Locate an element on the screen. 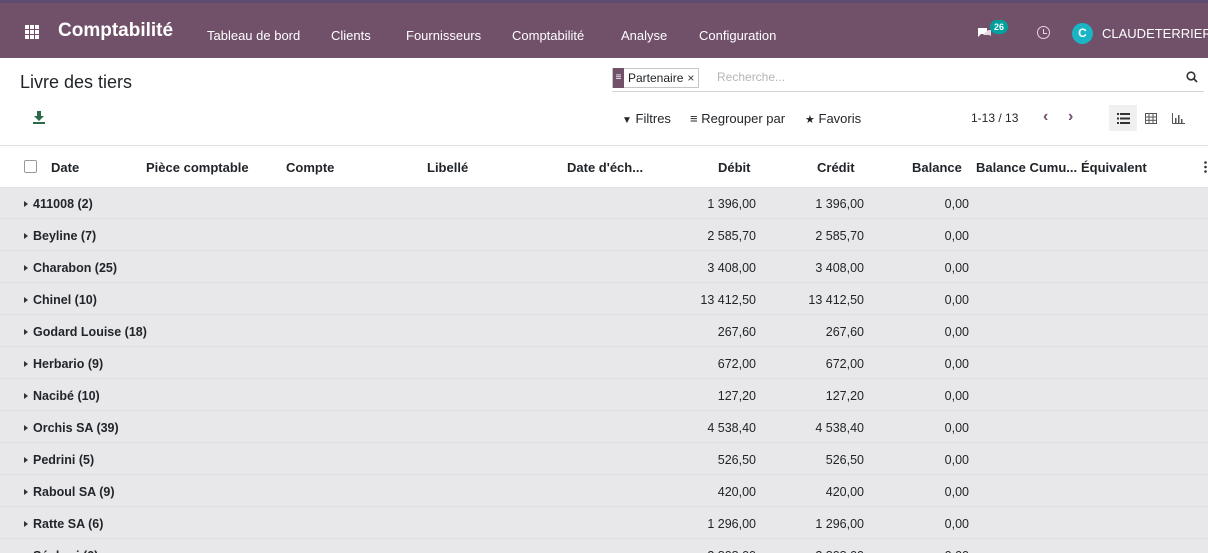 Image resolution: width=1208 pixels, height=553 pixels. group-label: Godard Louise (18) is located at coordinates (85, 332).